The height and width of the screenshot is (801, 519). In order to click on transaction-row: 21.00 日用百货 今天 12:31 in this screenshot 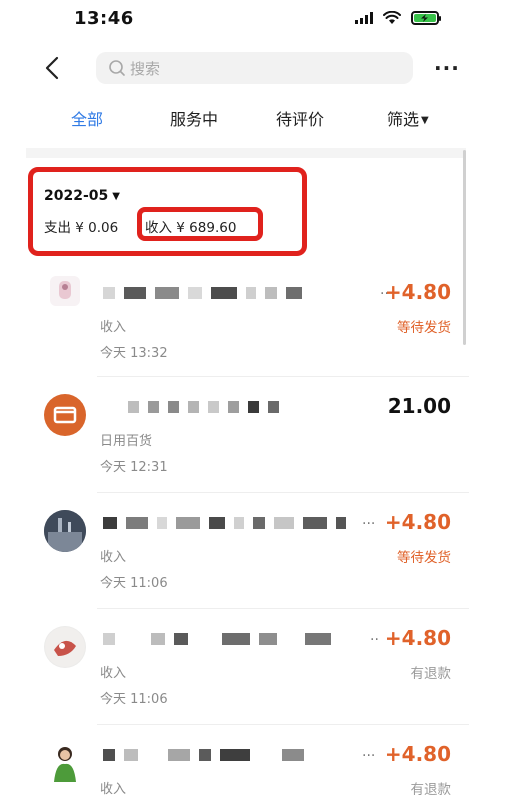, I will do `click(259, 434)`.